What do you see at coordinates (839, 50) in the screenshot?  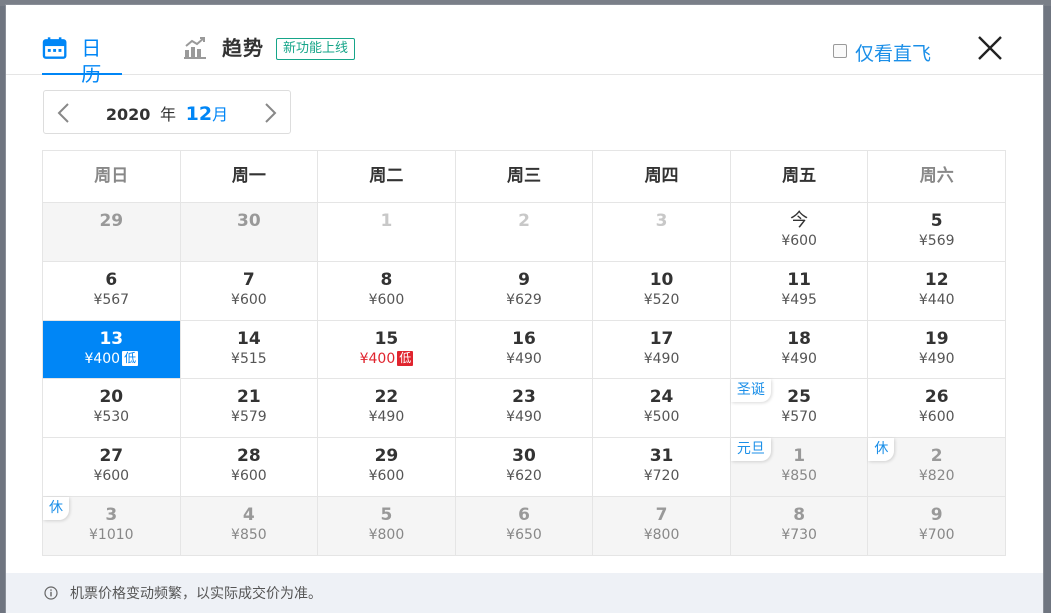 I see `direct-only-checkbox` at bounding box center [839, 50].